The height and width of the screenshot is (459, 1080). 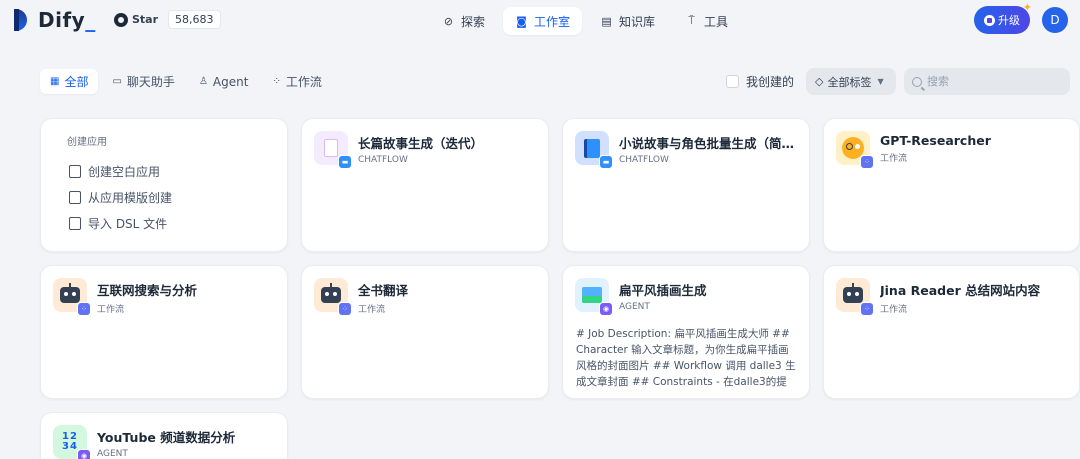 What do you see at coordinates (425, 332) in the screenshot?
I see `app-card: ⁘ 全书翻译 工作流` at bounding box center [425, 332].